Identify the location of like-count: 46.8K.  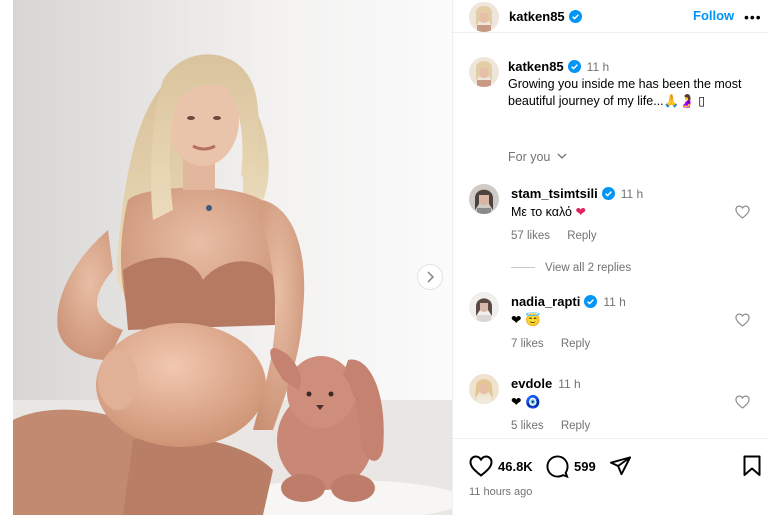
(515, 466).